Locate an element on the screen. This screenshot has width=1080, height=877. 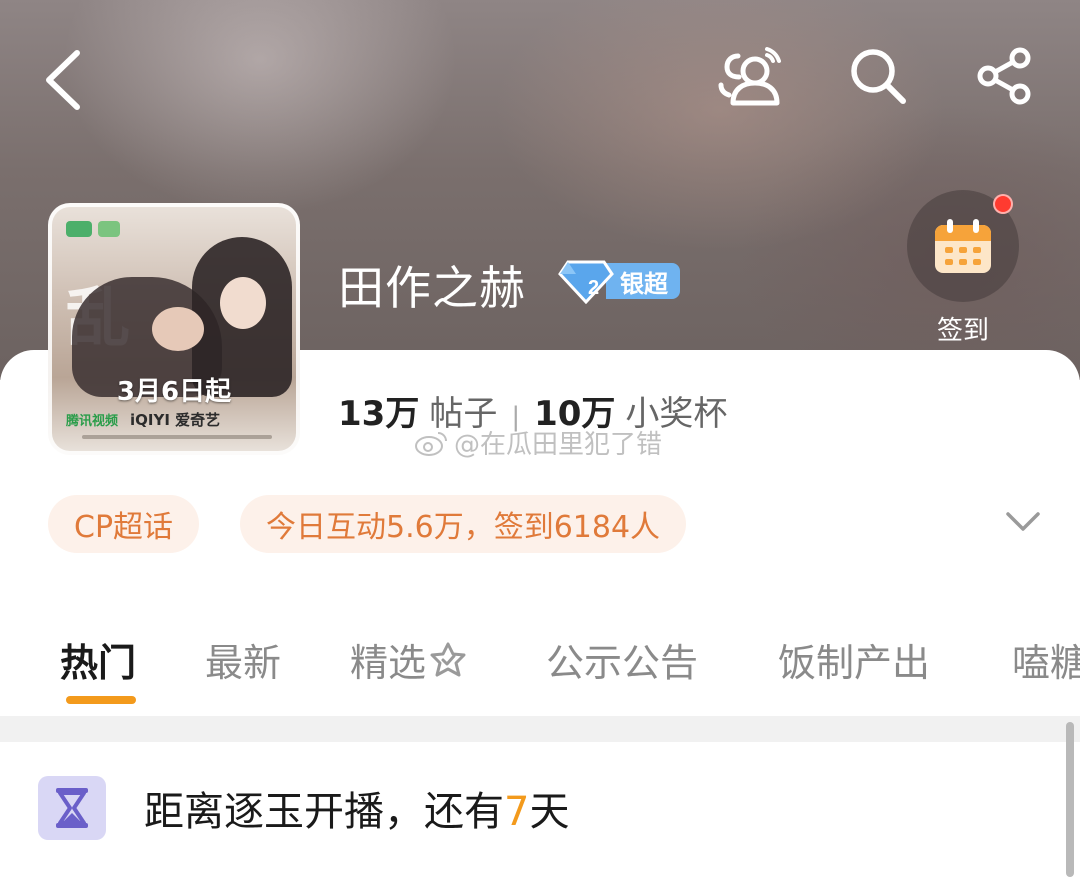
level-badge: 2 银超 is located at coordinates (621, 281).